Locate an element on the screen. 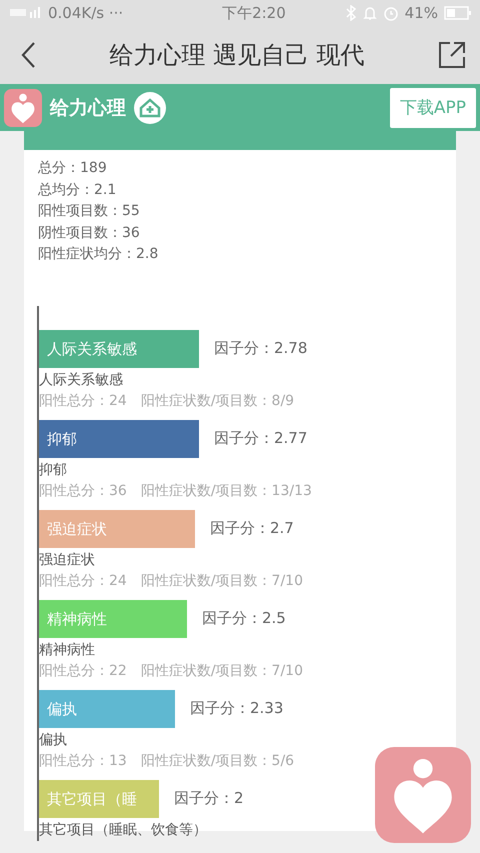  bluetooth-icon is located at coordinates (350, 13).